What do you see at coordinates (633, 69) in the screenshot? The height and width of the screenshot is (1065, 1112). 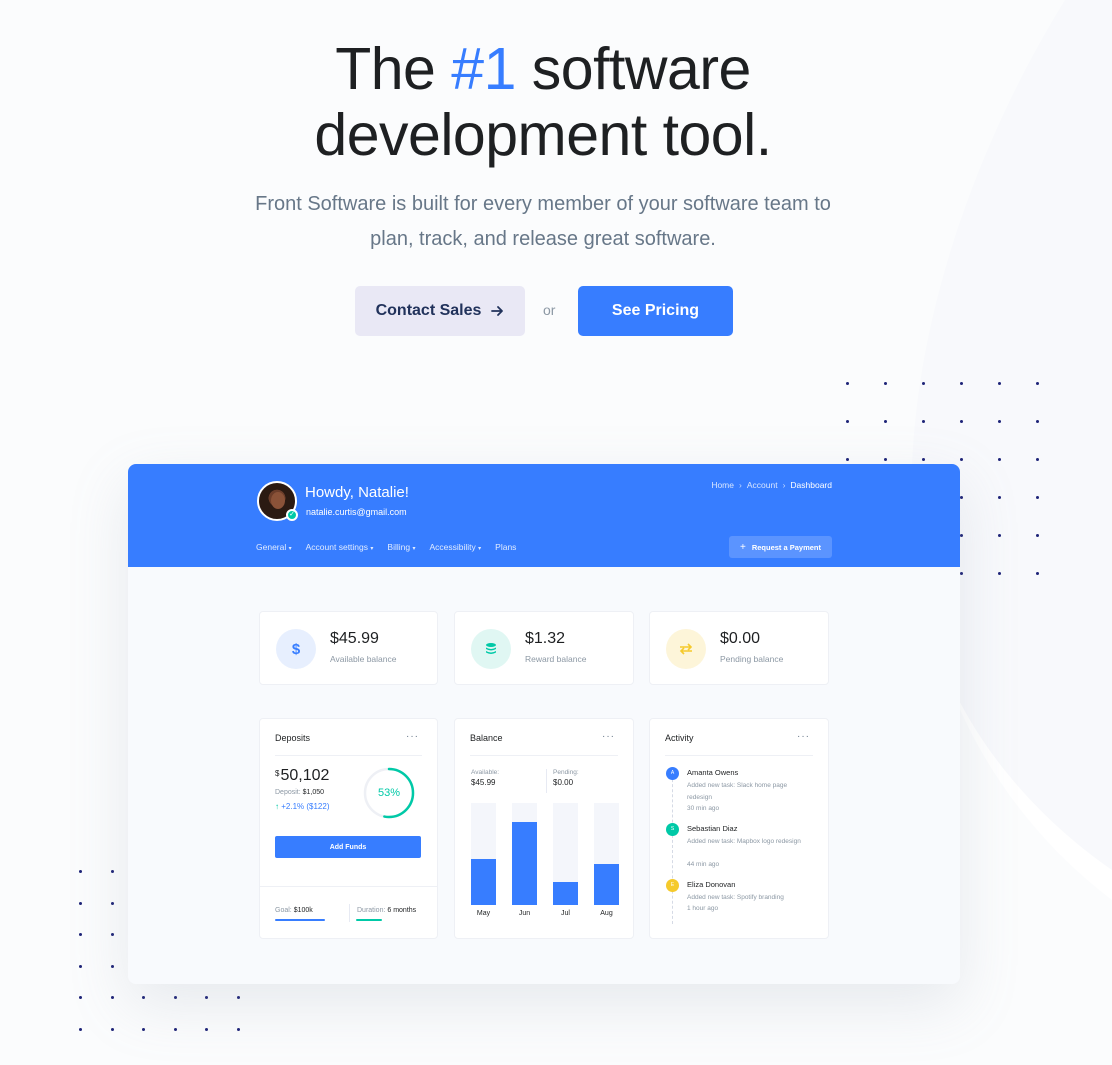 I see `hero-title-post: software` at bounding box center [633, 69].